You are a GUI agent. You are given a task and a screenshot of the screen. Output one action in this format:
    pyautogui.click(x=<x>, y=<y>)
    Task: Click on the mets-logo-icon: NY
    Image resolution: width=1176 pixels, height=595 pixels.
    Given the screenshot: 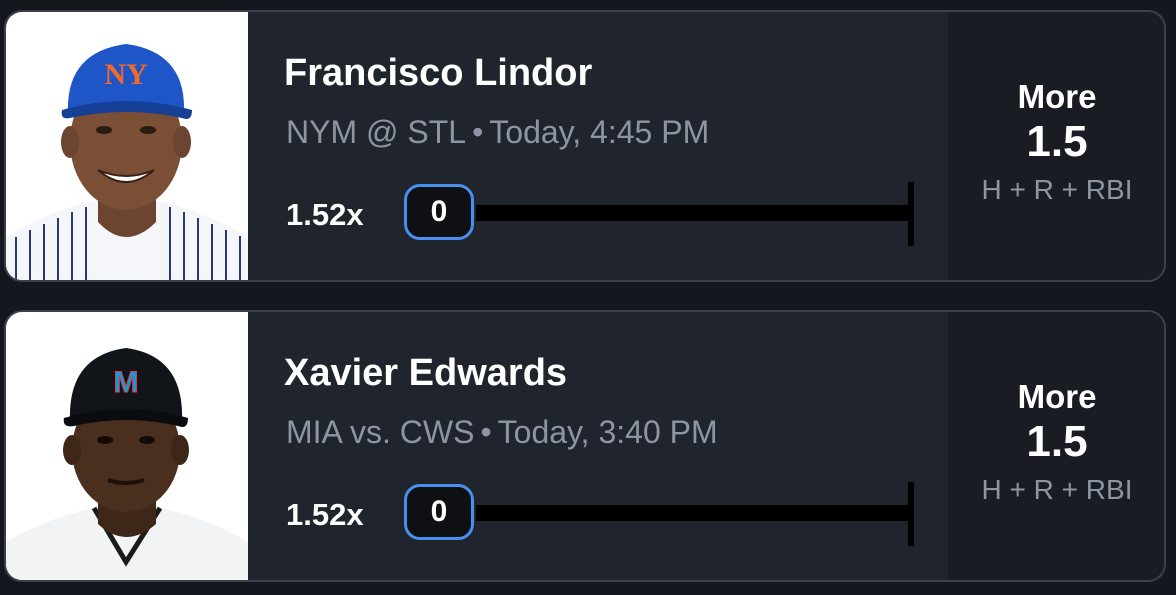 What is the action you would take?
    pyautogui.click(x=126, y=74)
    